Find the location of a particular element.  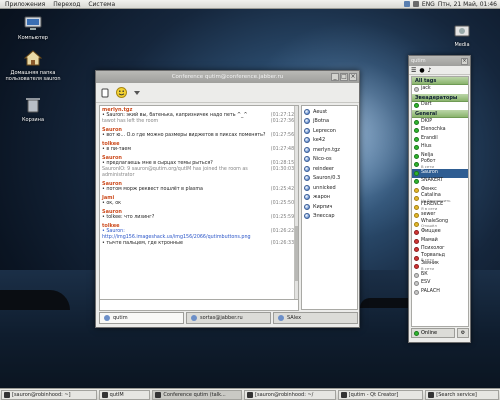

tab-qutim: qutim is located at coordinates (141, 318).